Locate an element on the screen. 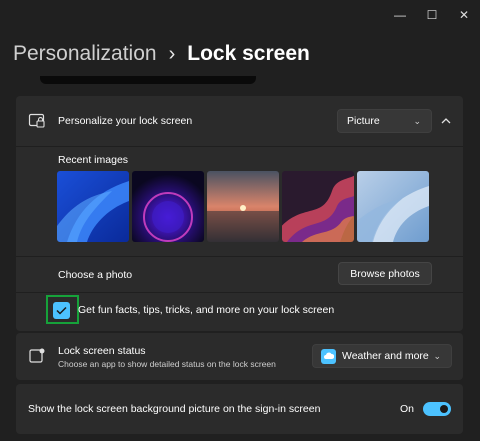  fun-facts-checkbox is located at coordinates (61, 310).